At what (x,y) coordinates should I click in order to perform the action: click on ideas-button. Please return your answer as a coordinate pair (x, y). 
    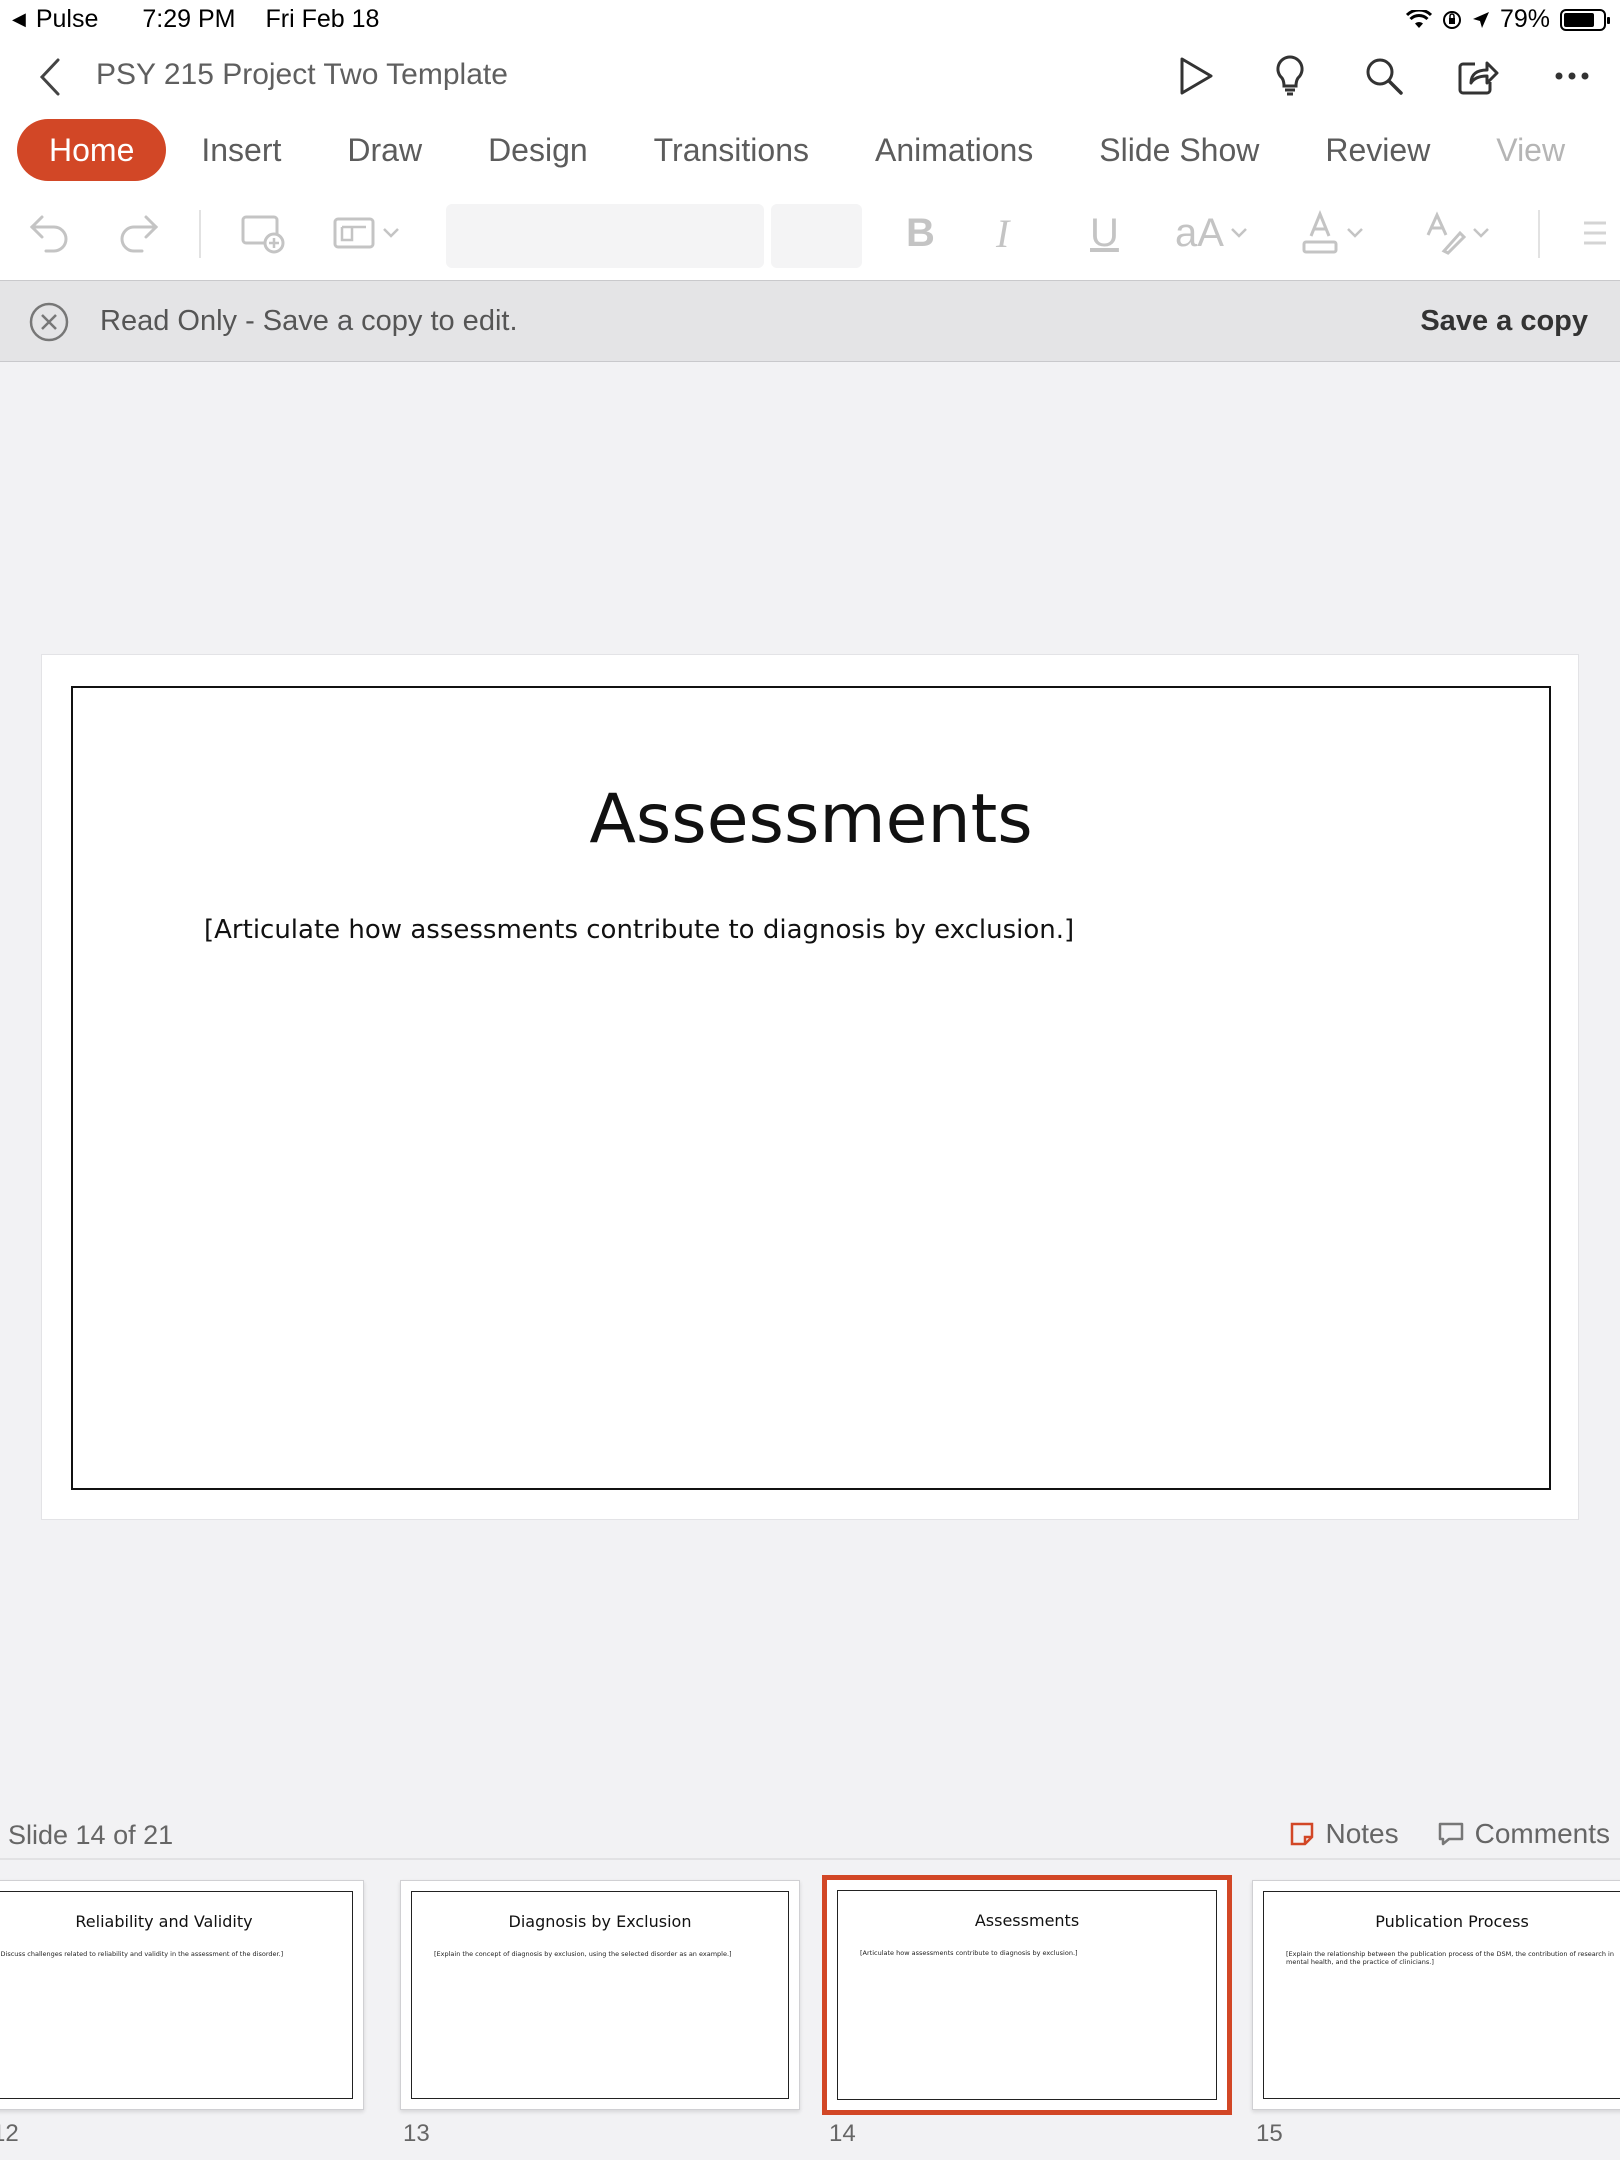
    Looking at the image, I should click on (1290, 76).